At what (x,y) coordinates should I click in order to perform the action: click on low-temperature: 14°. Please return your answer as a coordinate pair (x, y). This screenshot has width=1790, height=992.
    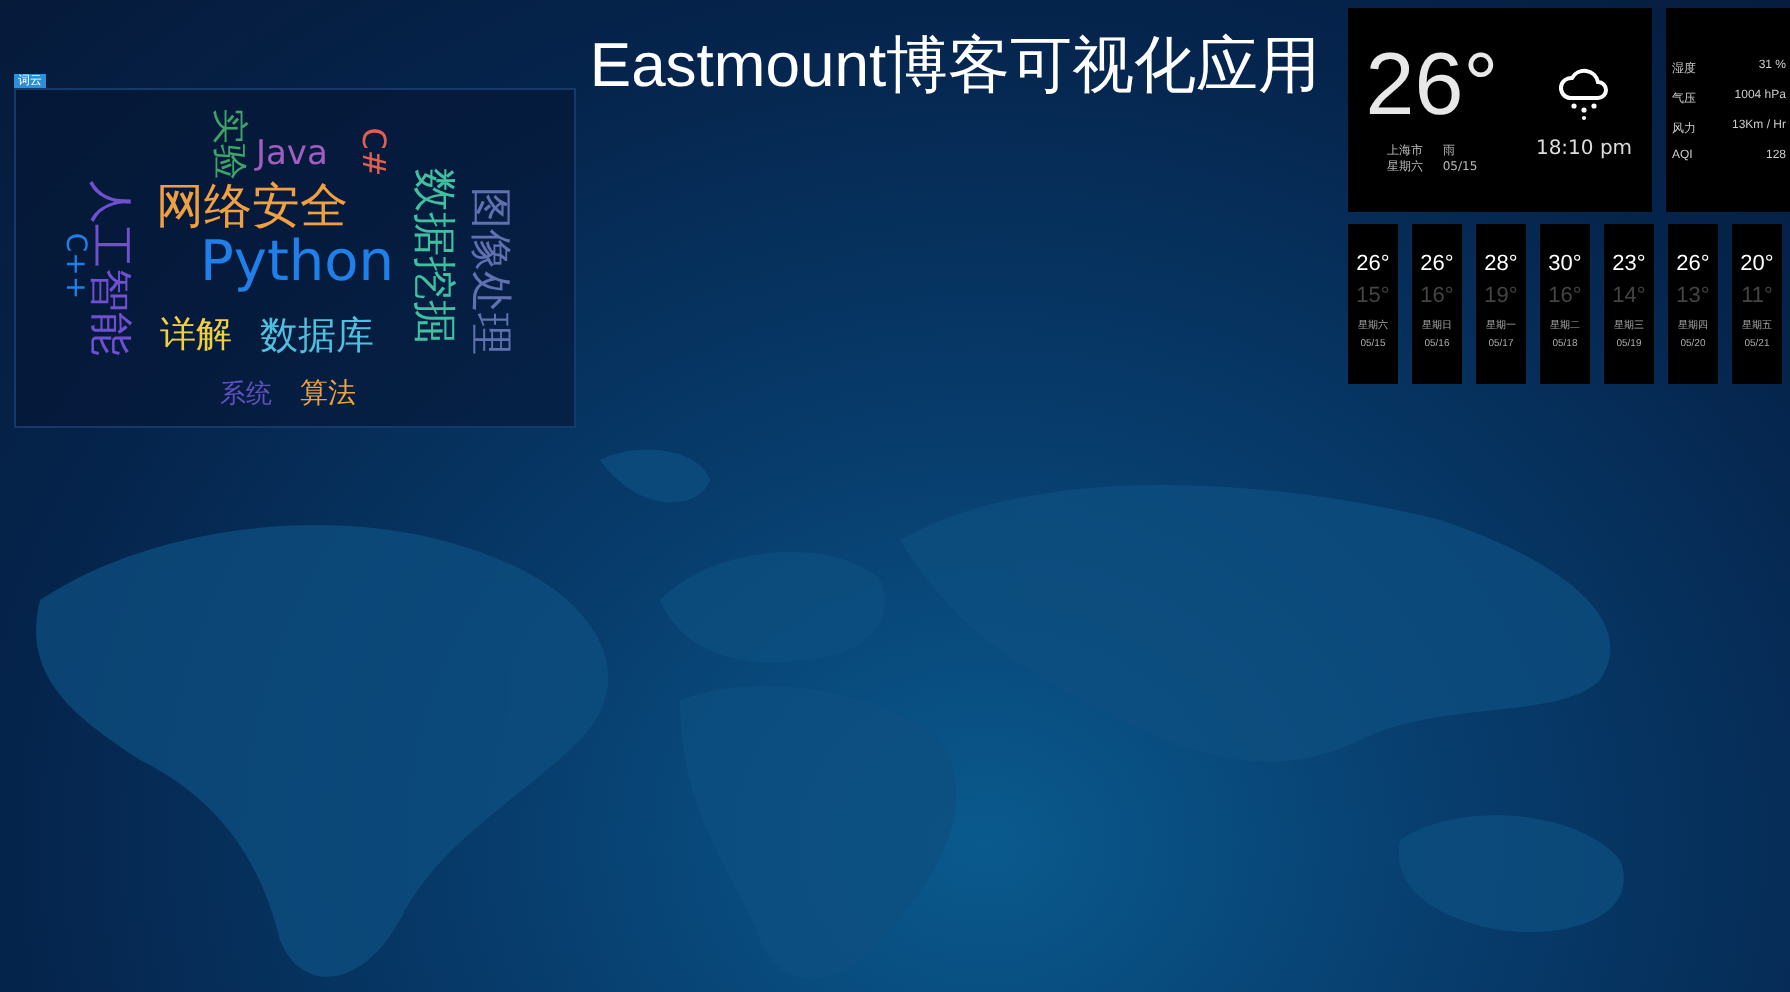
    Looking at the image, I should click on (1629, 296).